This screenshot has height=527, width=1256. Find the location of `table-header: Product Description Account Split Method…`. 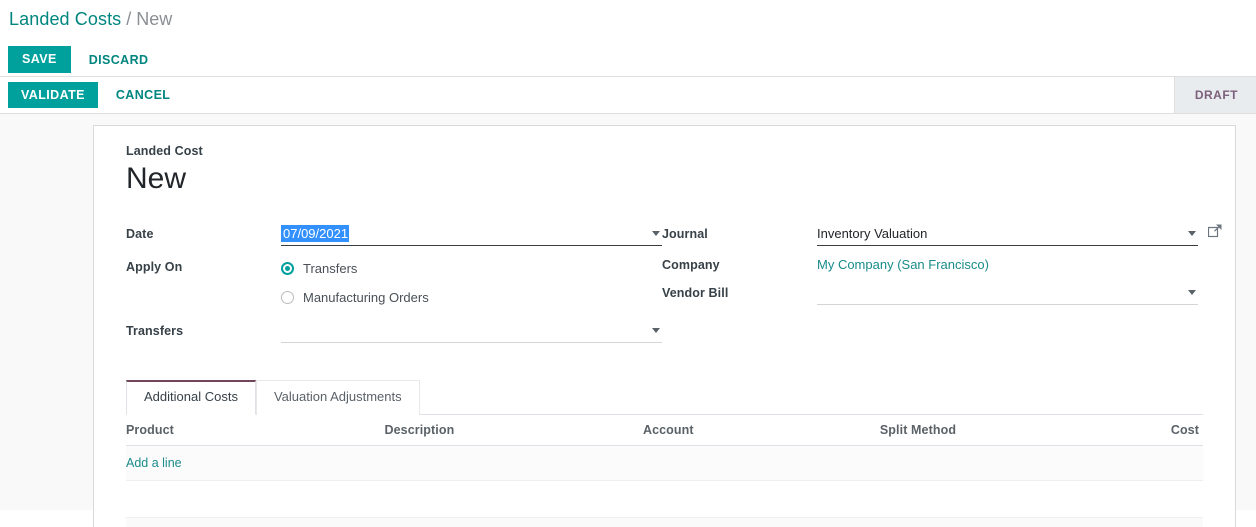

table-header: Product Description Account Split Method… is located at coordinates (664, 430).